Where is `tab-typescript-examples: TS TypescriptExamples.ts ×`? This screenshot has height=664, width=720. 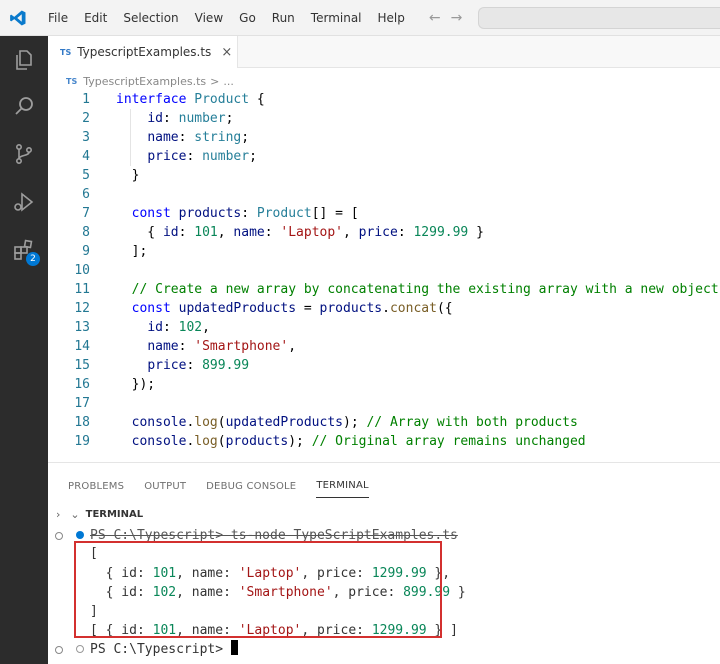 tab-typescript-examples: TS TypescriptExamples.ts × is located at coordinates (143, 52).